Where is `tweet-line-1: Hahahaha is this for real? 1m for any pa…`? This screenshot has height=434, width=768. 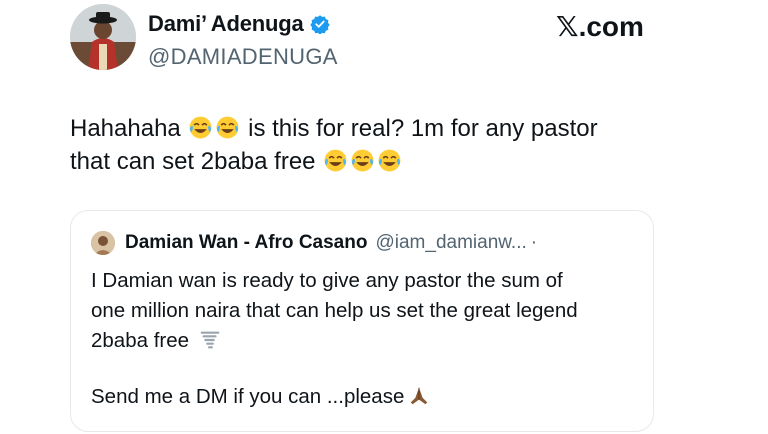 tweet-line-1: Hahahaha is this for real? 1m for any pa… is located at coordinates (390, 128).